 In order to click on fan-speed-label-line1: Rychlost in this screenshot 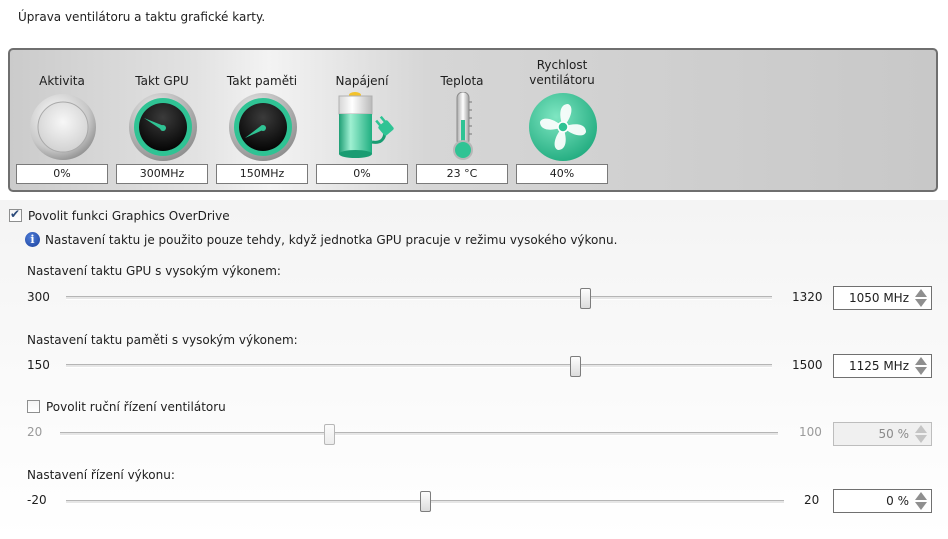, I will do `click(562, 65)`.